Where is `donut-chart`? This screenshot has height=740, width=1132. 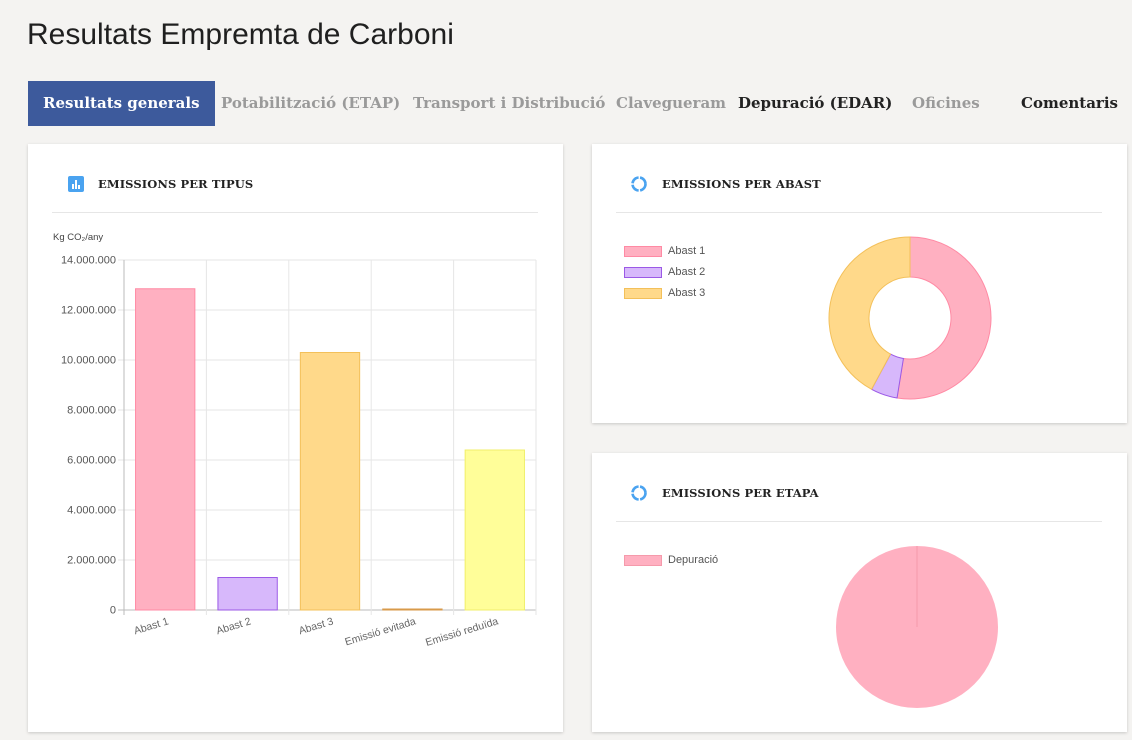 donut-chart is located at coordinates (910, 318).